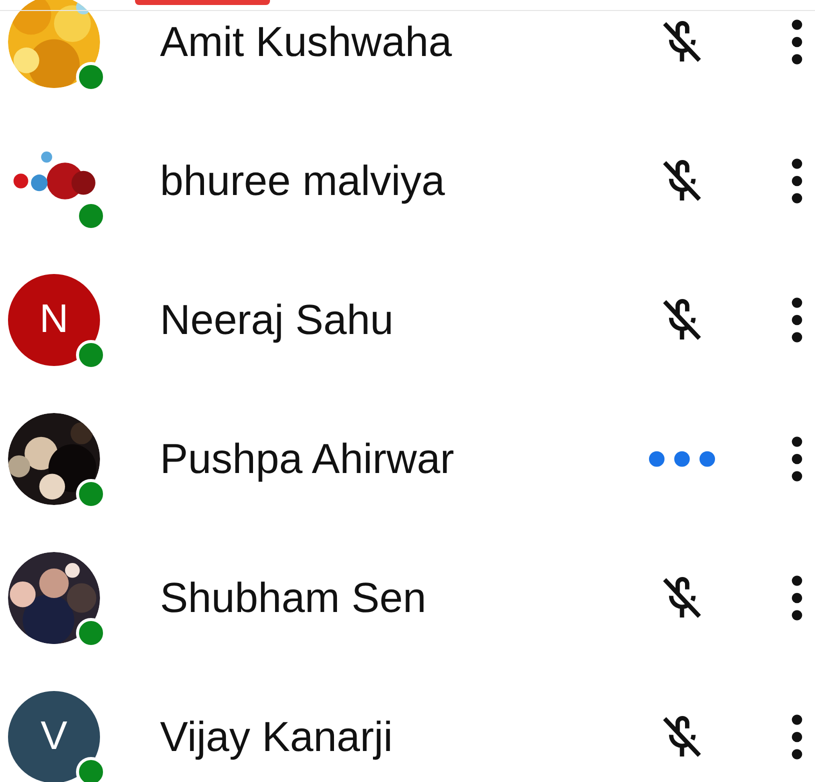 The image size is (815, 782). What do you see at coordinates (277, 736) in the screenshot?
I see `participant-name: Vijay Kanarji` at bounding box center [277, 736].